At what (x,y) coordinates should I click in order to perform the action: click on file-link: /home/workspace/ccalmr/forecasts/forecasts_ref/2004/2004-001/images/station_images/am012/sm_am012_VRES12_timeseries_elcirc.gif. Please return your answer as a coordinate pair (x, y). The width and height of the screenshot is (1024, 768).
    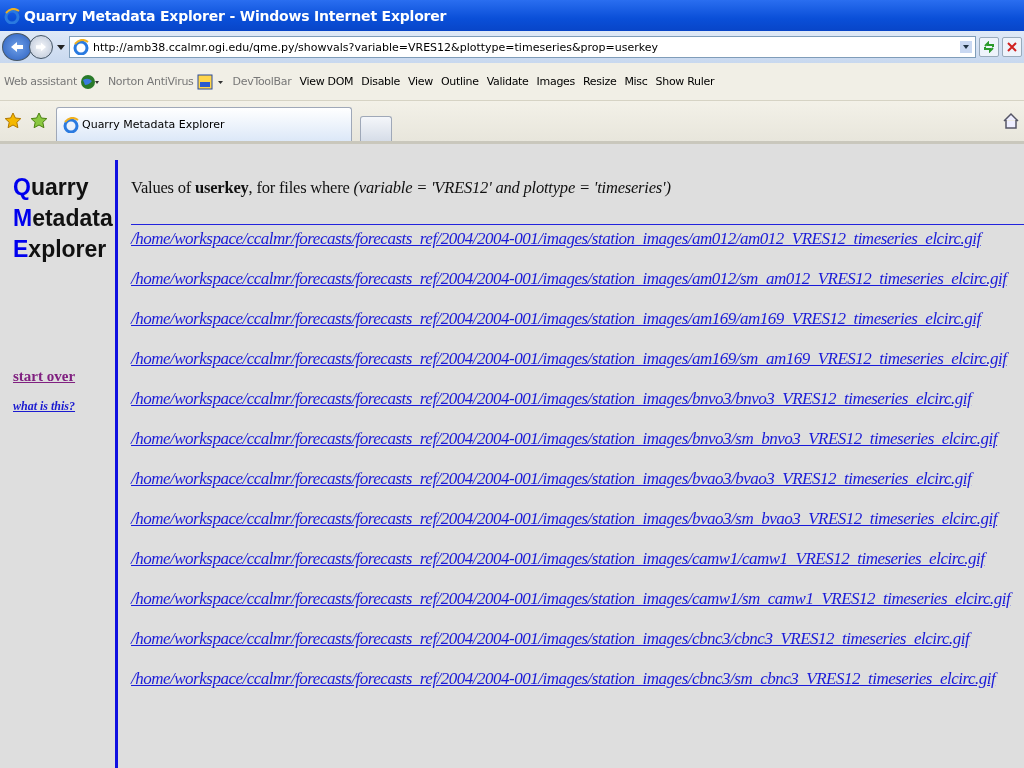
    Looking at the image, I should click on (569, 278).